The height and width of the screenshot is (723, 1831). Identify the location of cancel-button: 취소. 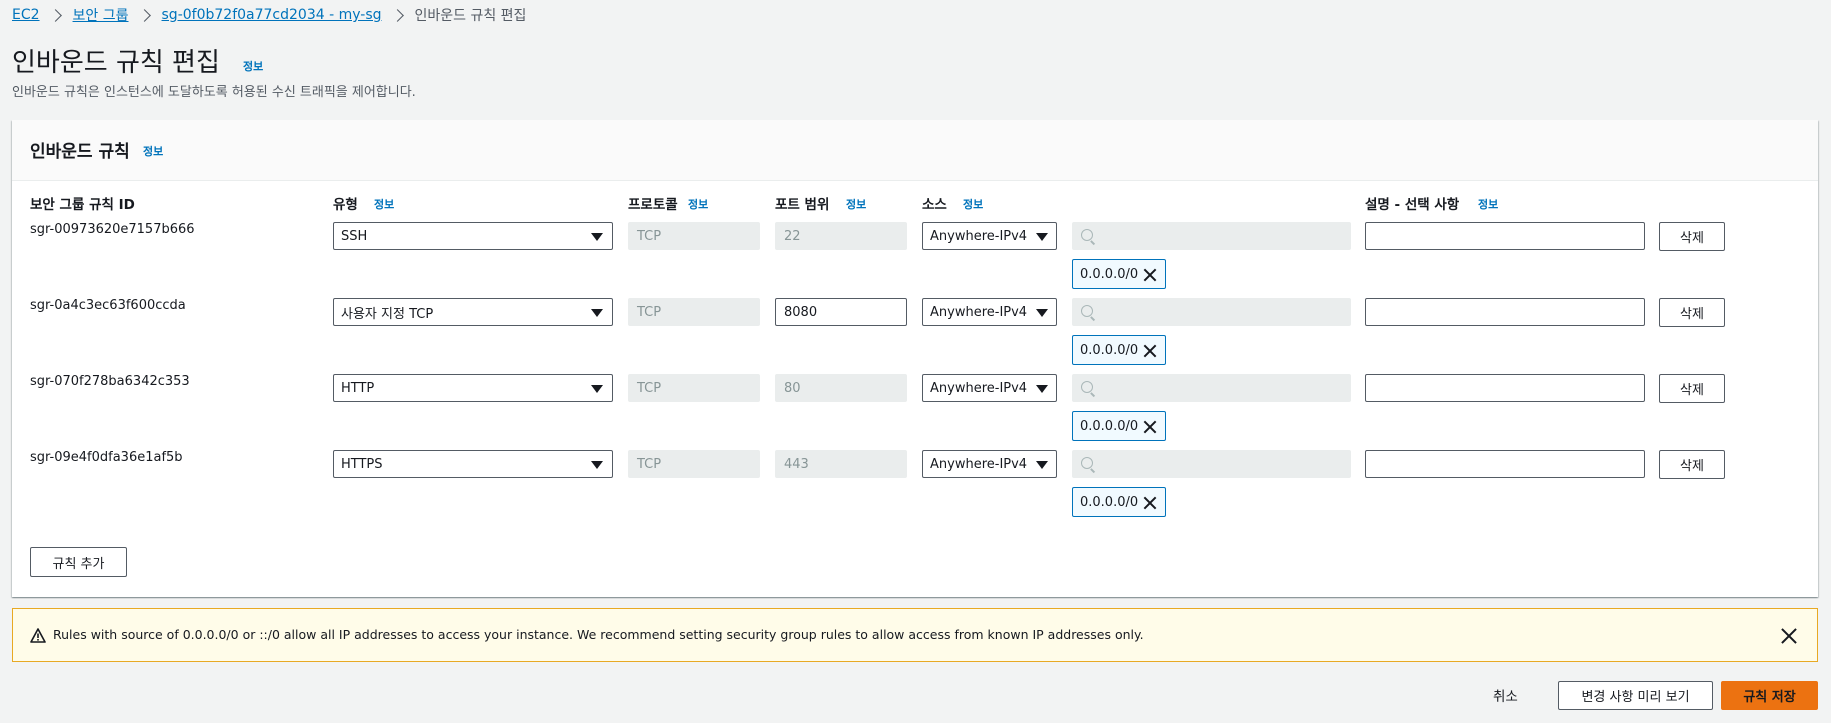
(1505, 695).